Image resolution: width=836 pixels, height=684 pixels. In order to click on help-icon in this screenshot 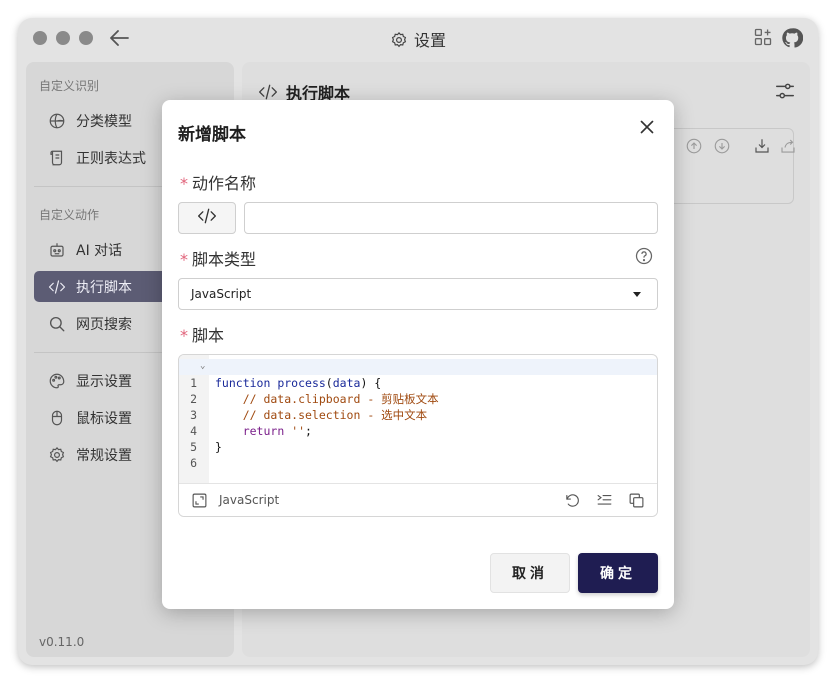, I will do `click(644, 256)`.